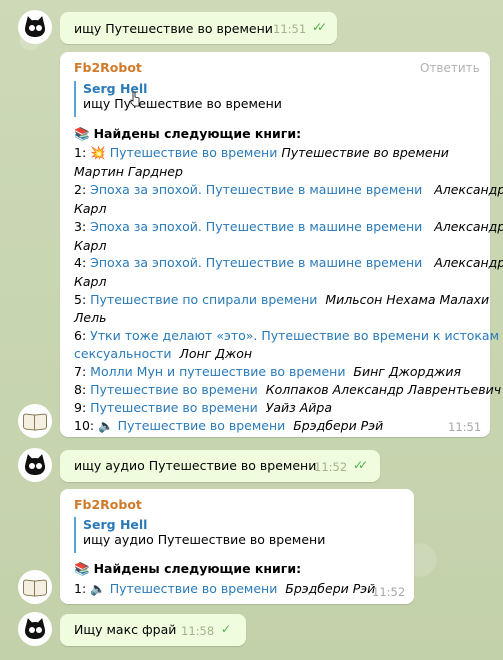 The width and height of the screenshot is (503, 660). Describe the element at coordinates (226, 629) in the screenshot. I see `single-check-icon: ✓` at that location.